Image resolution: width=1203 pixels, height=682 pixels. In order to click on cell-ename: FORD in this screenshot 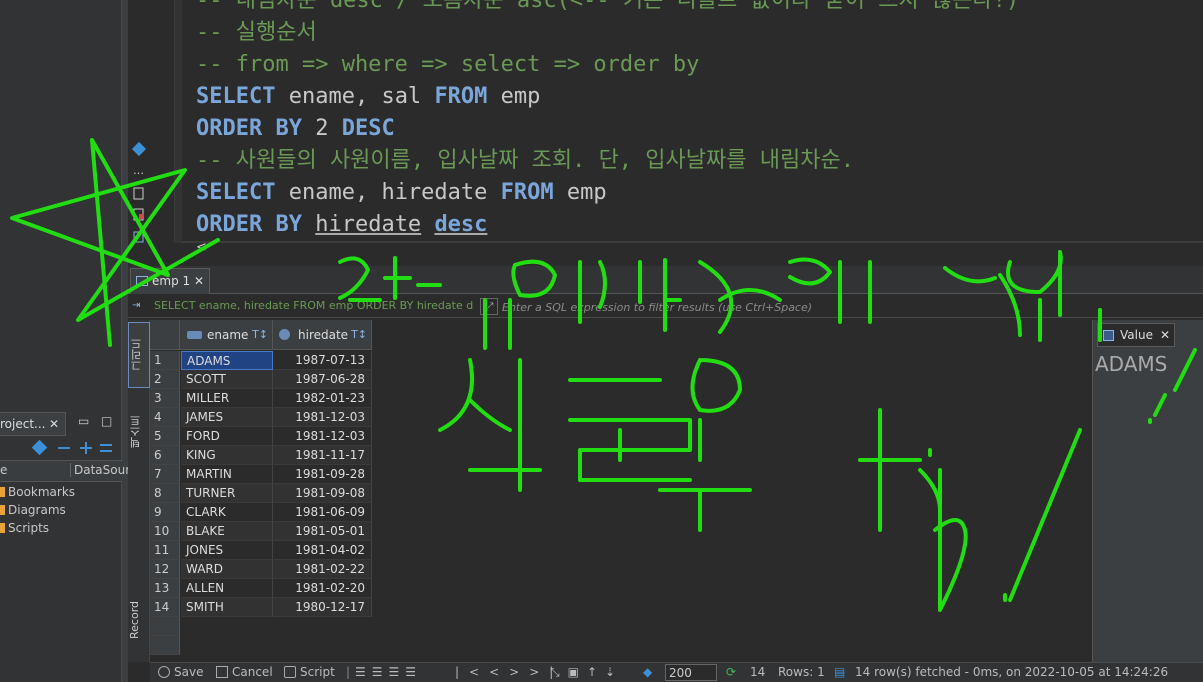, I will do `click(227, 436)`.